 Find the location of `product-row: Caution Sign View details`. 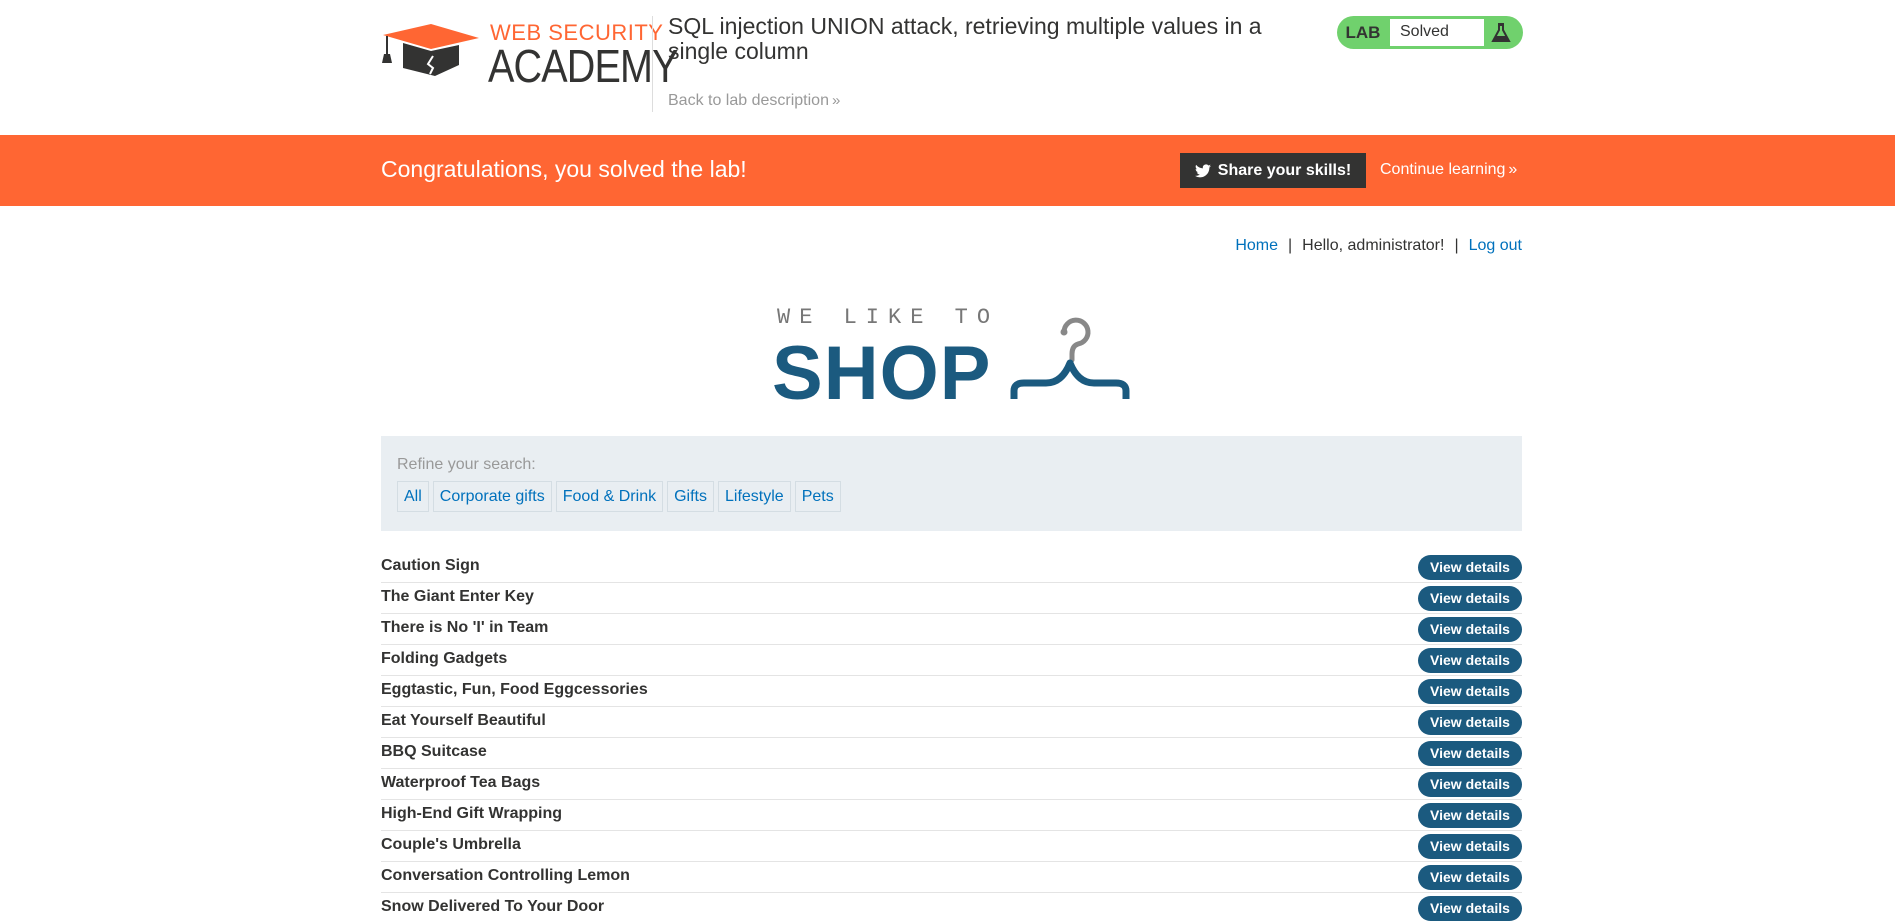

product-row: Caution Sign View details is located at coordinates (951, 567).